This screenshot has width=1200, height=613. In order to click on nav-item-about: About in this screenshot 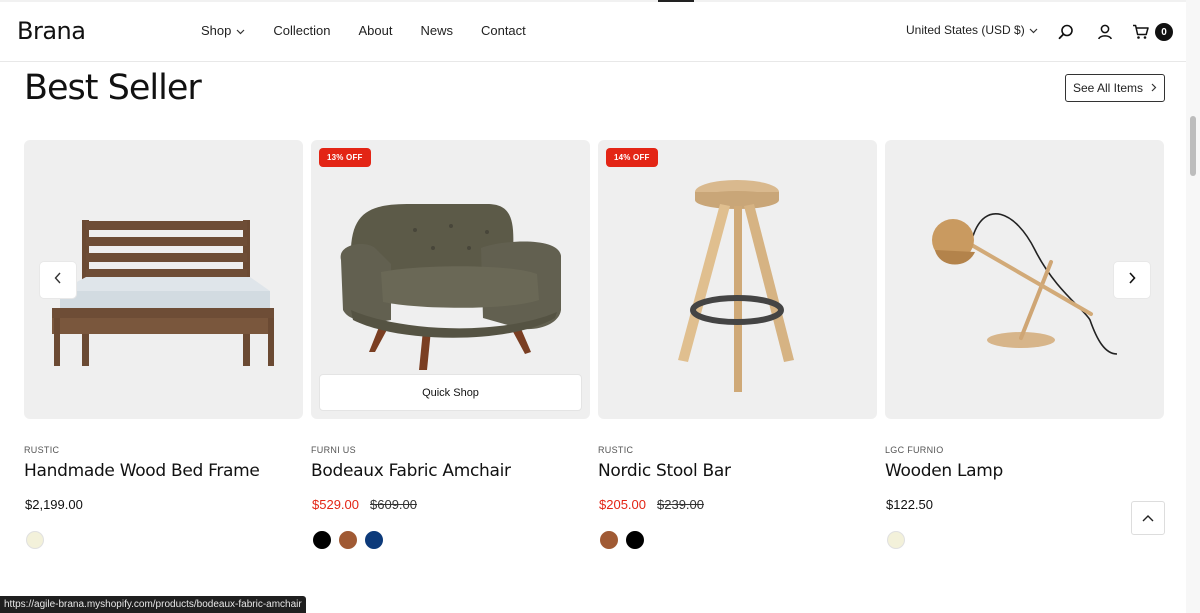, I will do `click(375, 30)`.